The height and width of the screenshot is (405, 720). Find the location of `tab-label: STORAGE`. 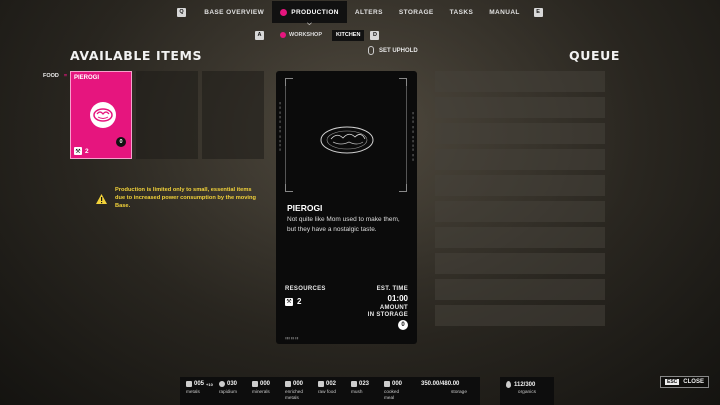

tab-label: STORAGE is located at coordinates (416, 12).